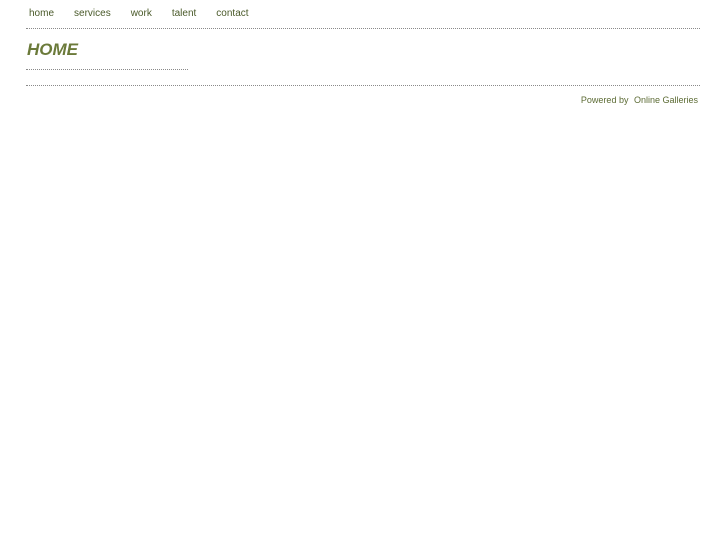 The height and width of the screenshot is (545, 727). Describe the element at coordinates (666, 100) in the screenshot. I see `online-galleries-link: Online Galleries` at that location.